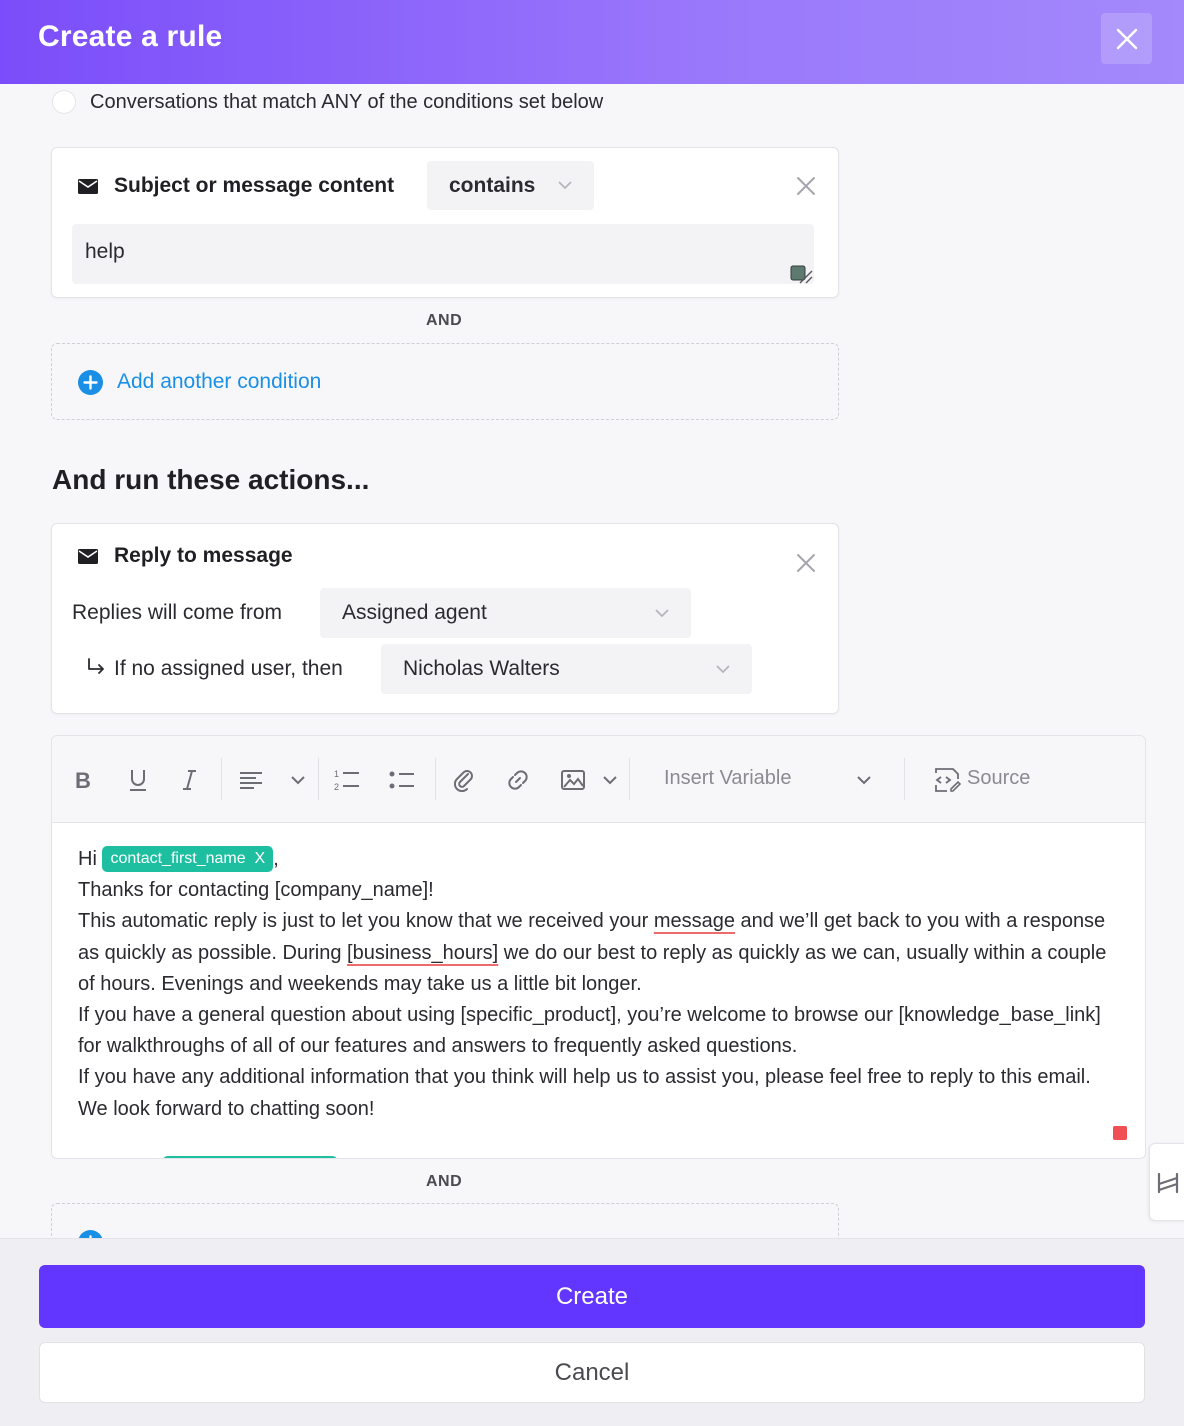  What do you see at coordinates (423, 952) in the screenshot?
I see `misspelled-variable: [business_hours]` at bounding box center [423, 952].